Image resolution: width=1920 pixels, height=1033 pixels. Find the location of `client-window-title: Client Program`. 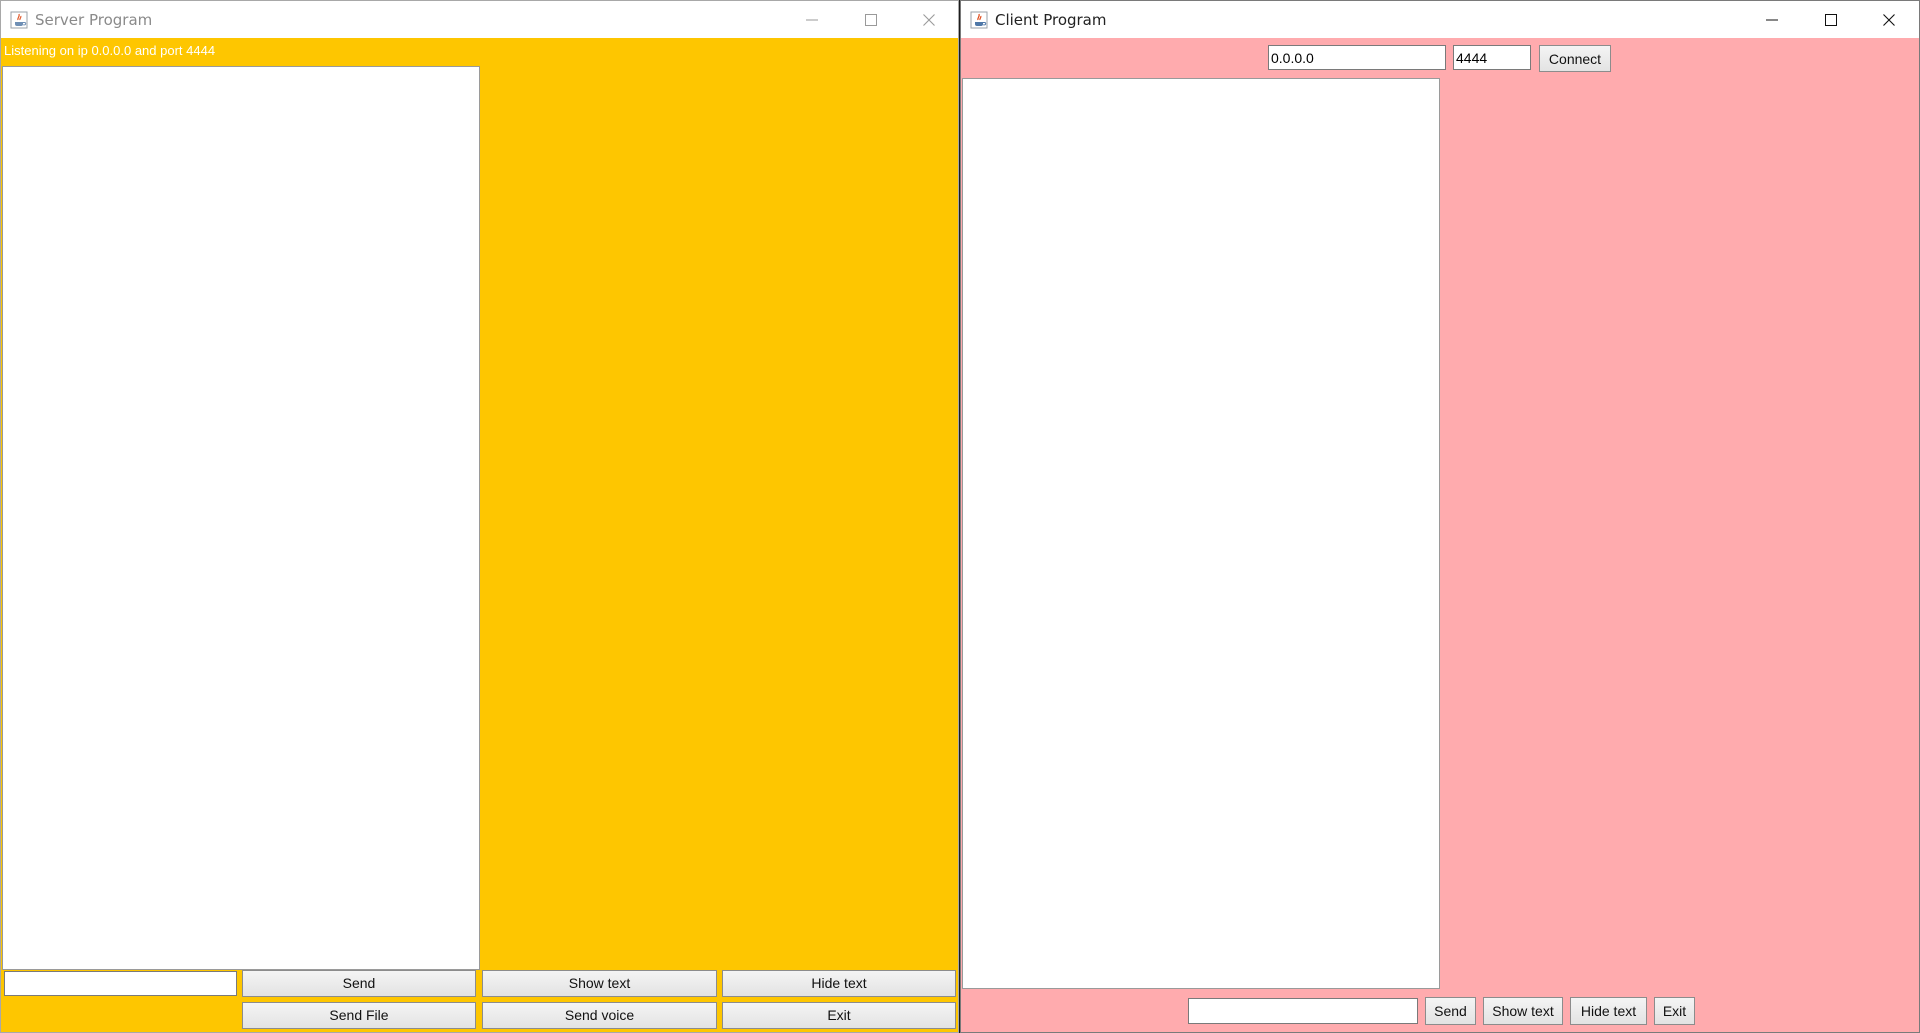

client-window-title: Client Program is located at coordinates (1051, 20).